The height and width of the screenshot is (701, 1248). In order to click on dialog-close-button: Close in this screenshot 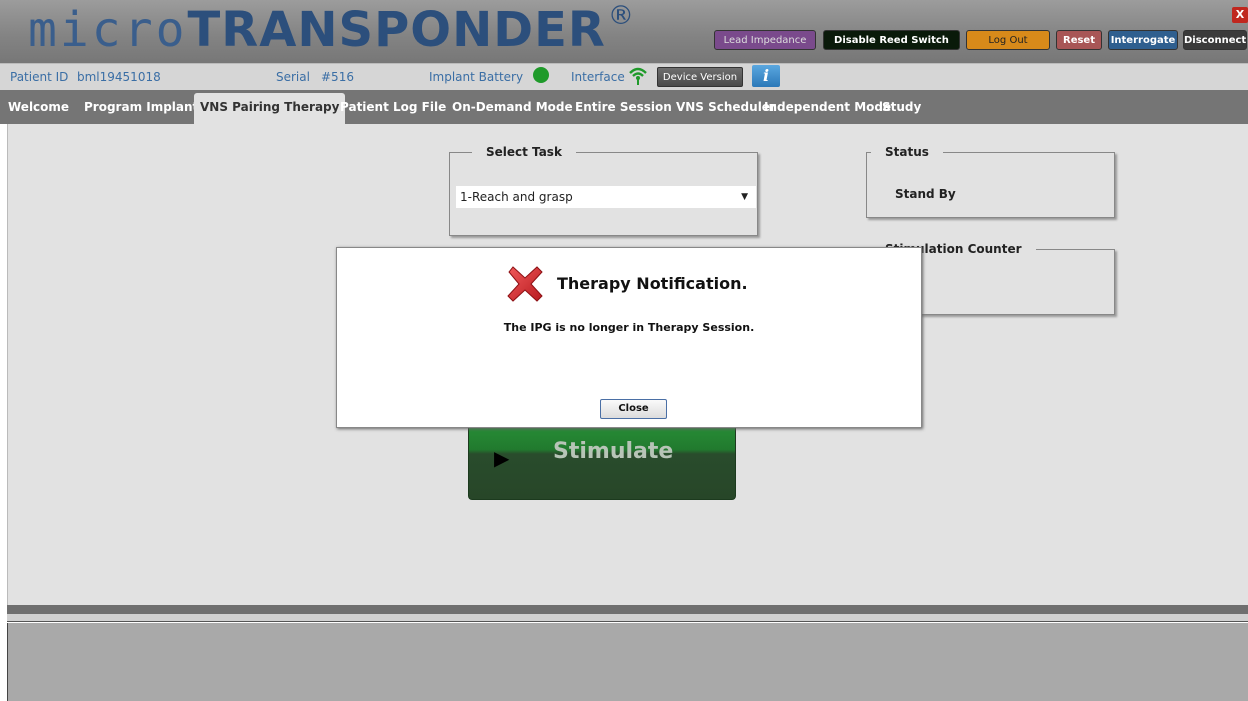, I will do `click(633, 409)`.